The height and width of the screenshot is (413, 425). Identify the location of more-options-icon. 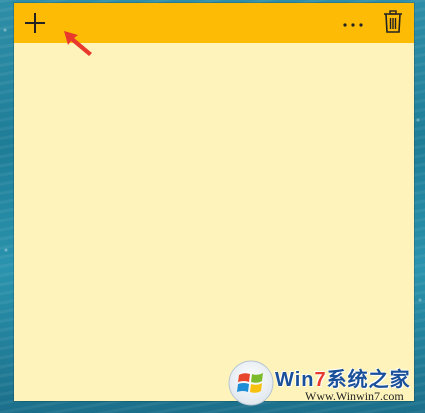
(353, 25).